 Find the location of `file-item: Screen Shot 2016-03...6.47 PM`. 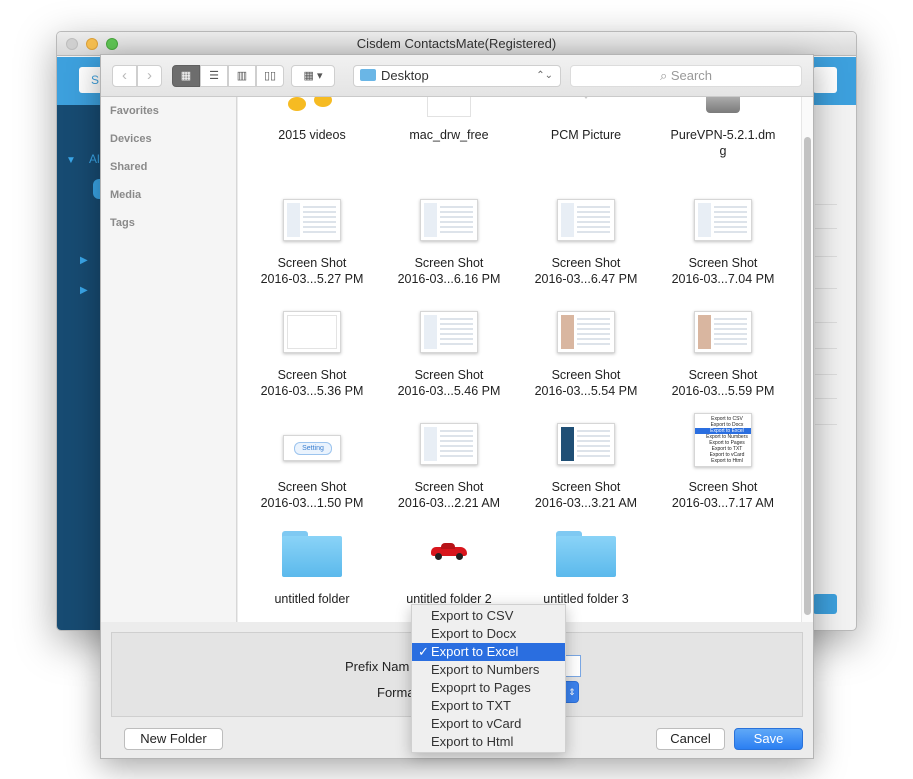

file-item: Screen Shot 2016-03...6.47 PM is located at coordinates (586, 236).